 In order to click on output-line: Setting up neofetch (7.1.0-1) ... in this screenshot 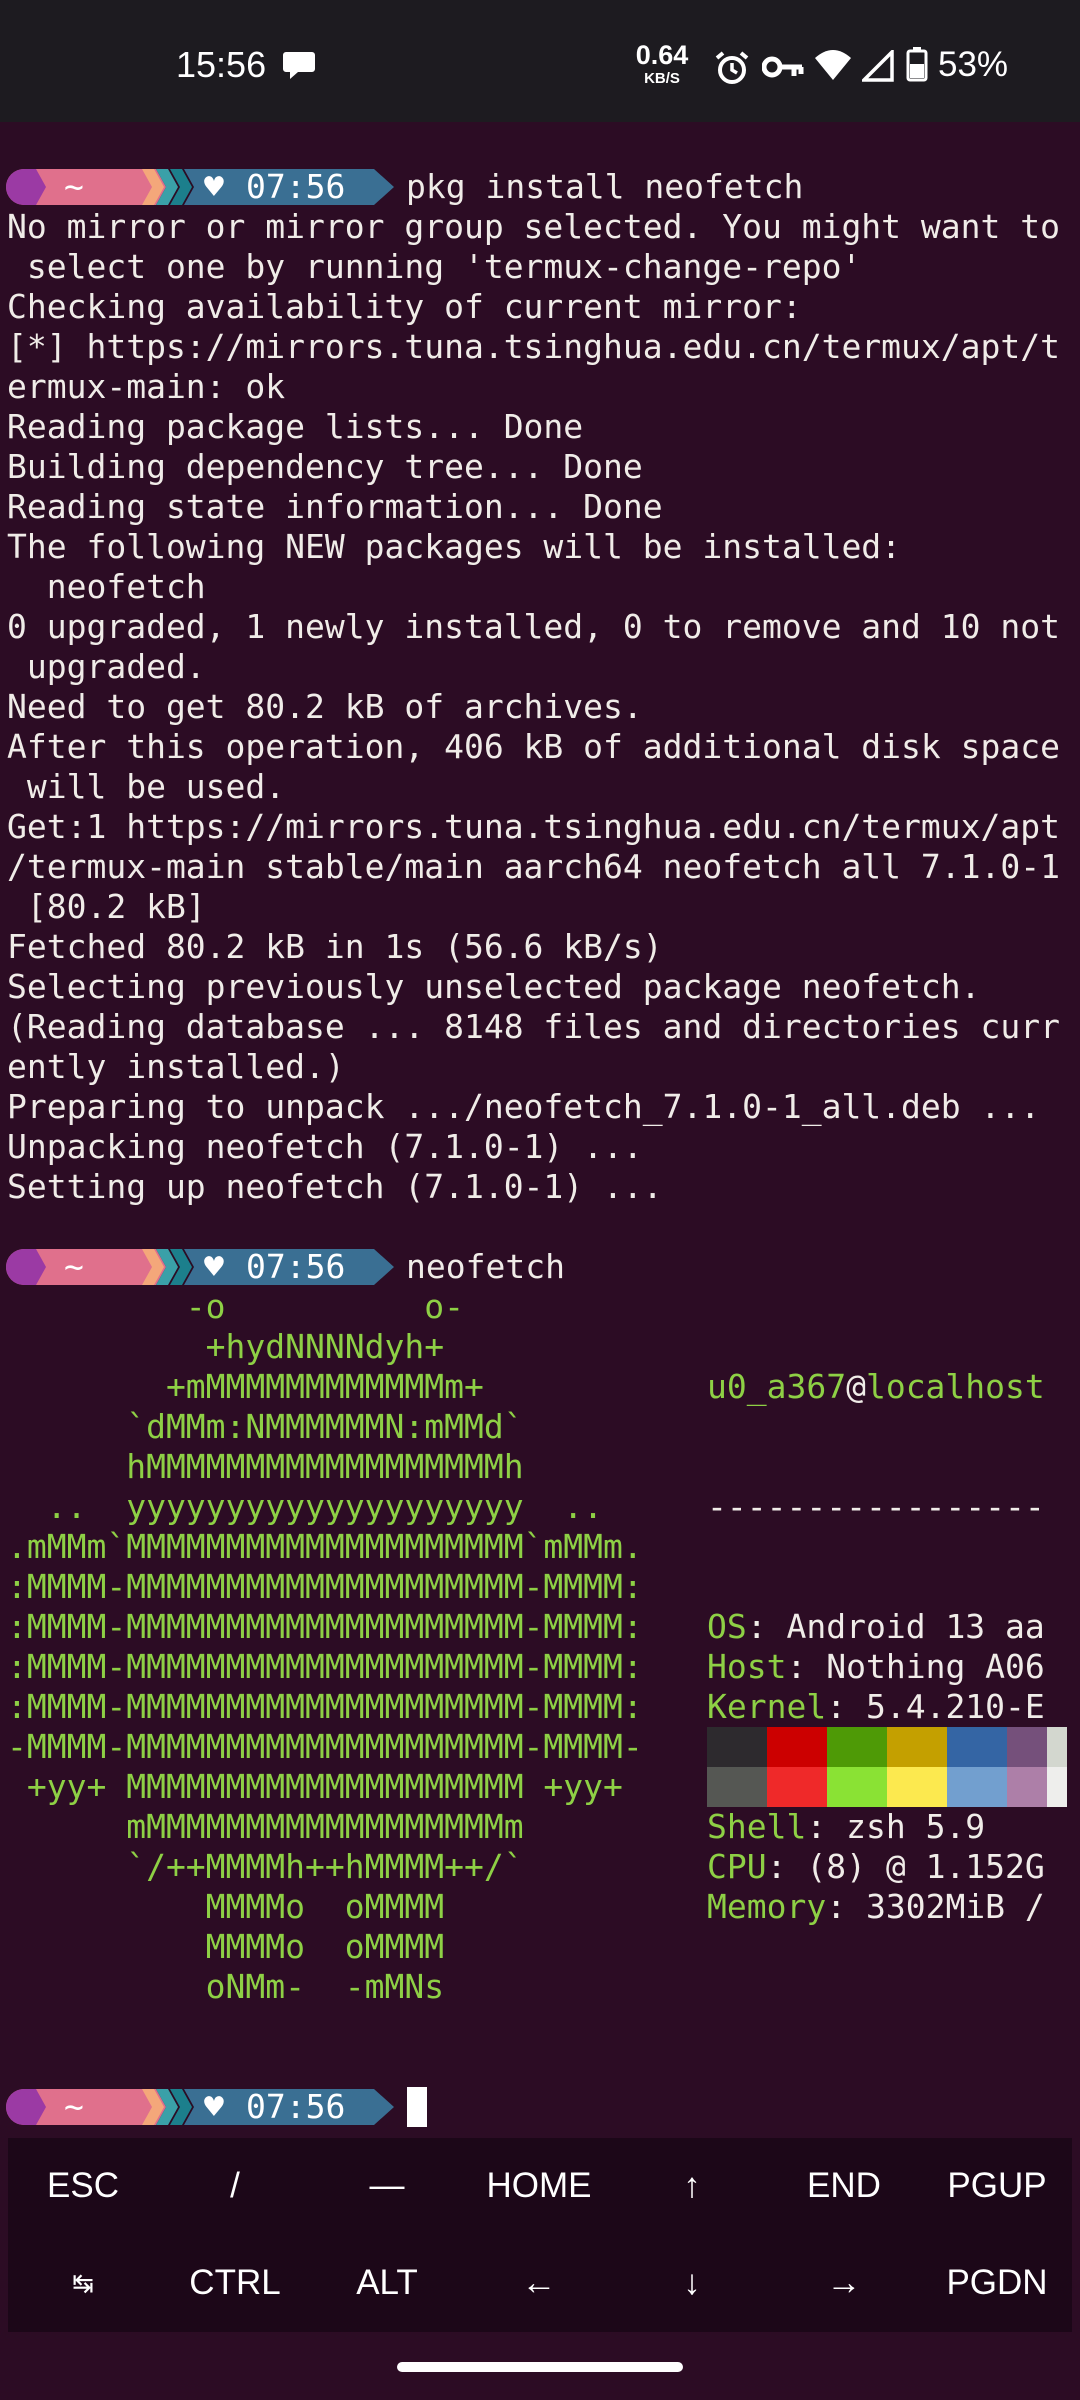, I will do `click(335, 1186)`.